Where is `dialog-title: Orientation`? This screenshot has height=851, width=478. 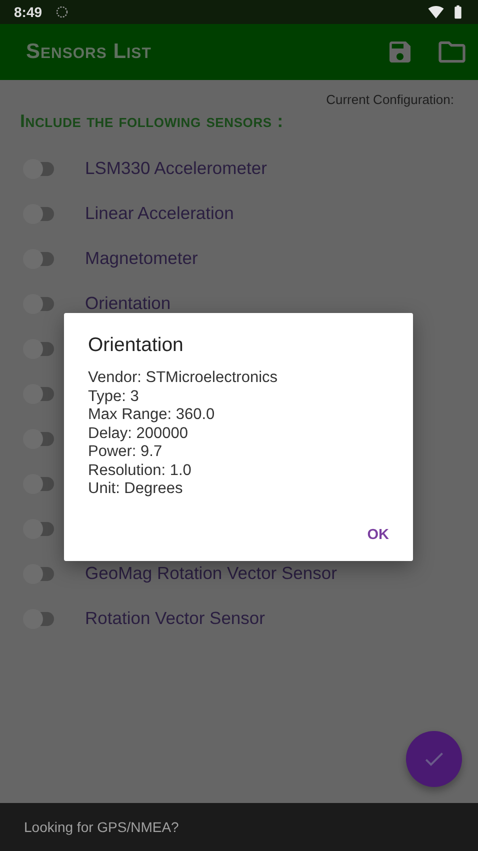
dialog-title: Orientation is located at coordinates (136, 345).